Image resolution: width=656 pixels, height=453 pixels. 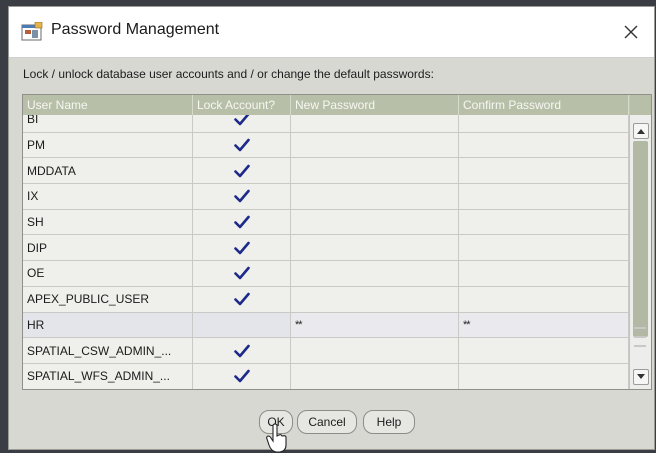 What do you see at coordinates (108, 273) in the screenshot?
I see `cell-user-name: OE` at bounding box center [108, 273].